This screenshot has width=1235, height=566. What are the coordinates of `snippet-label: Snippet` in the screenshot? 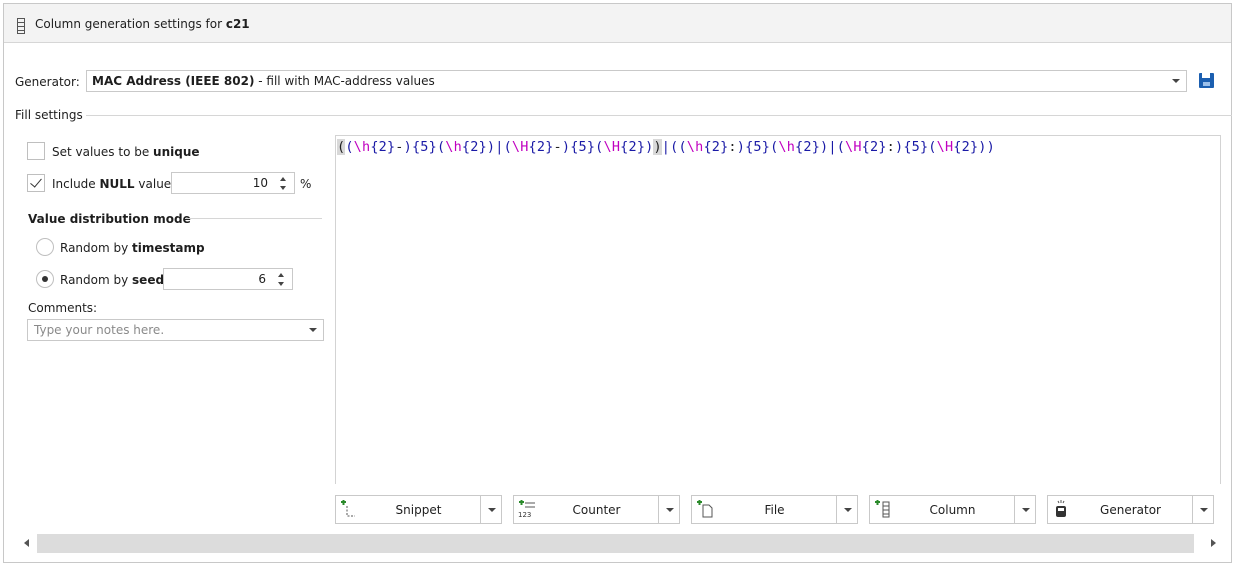 It's located at (418, 510).